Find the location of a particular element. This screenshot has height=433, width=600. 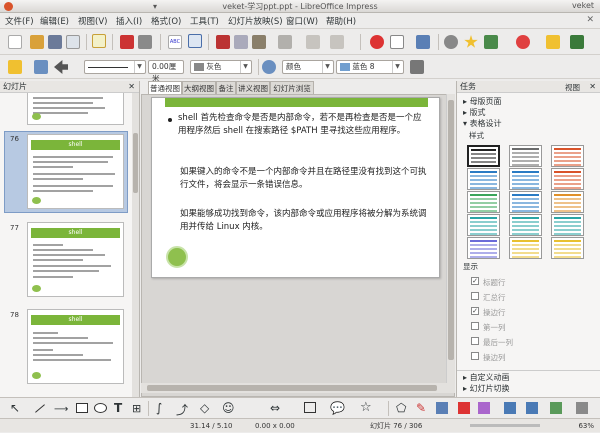

fill-mode-select: 颜色 ▼ is located at coordinates (308, 67).